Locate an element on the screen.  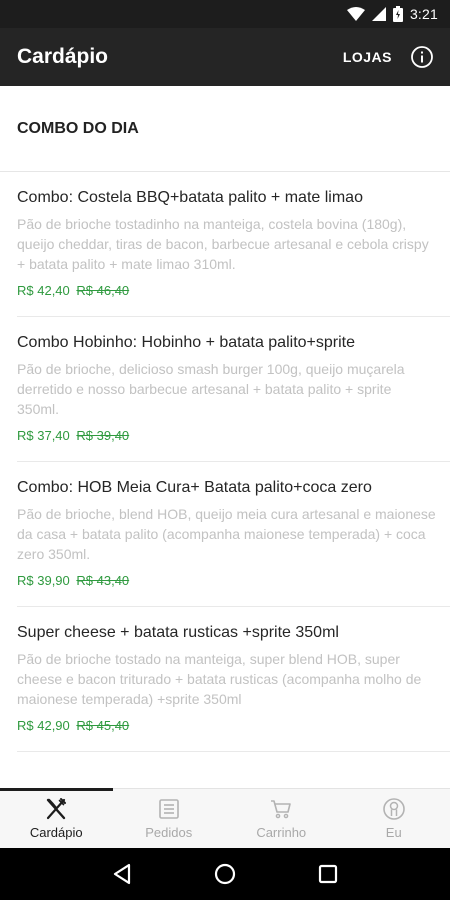
home-icon is located at coordinates (225, 874).